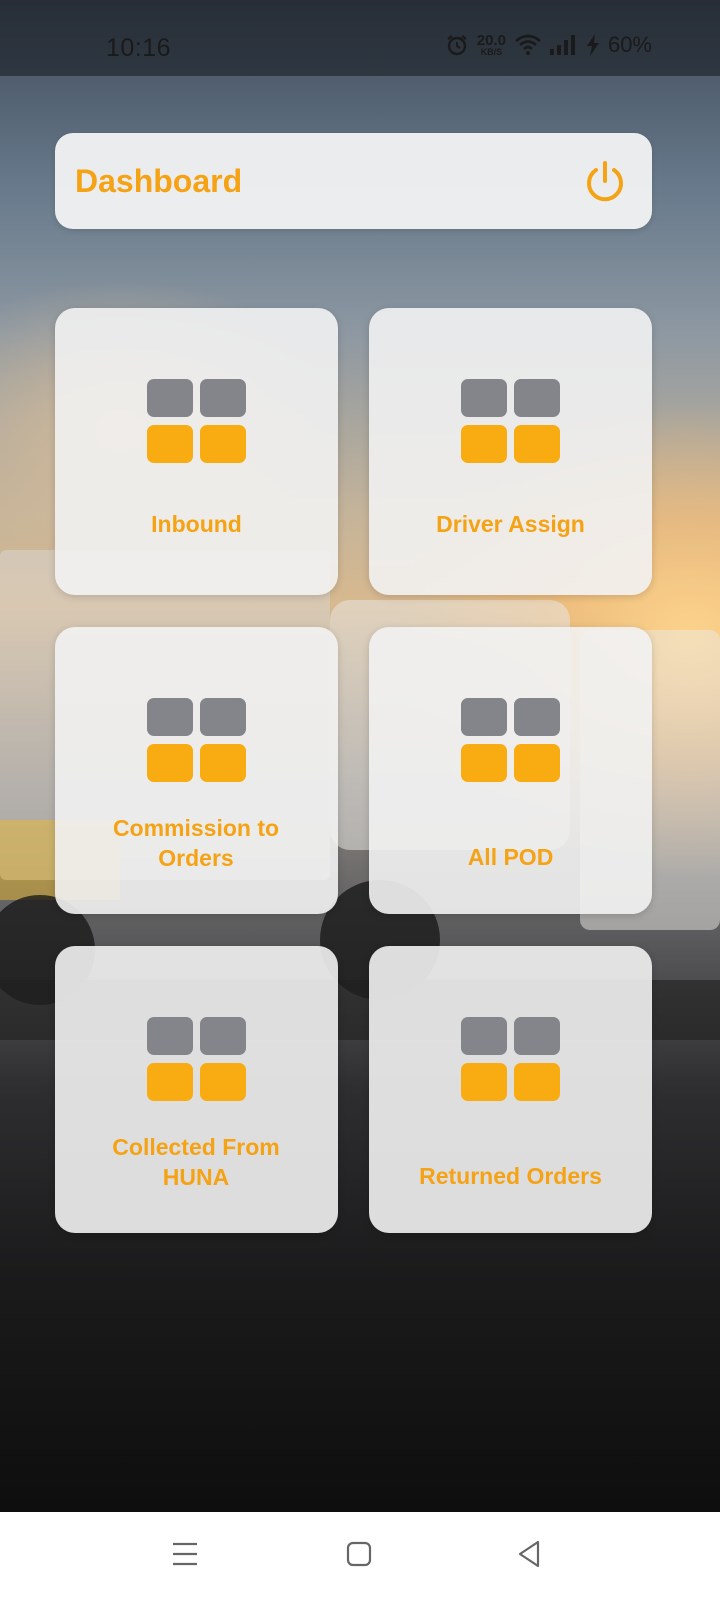  I want to click on page-title: Dashboard, so click(159, 181).